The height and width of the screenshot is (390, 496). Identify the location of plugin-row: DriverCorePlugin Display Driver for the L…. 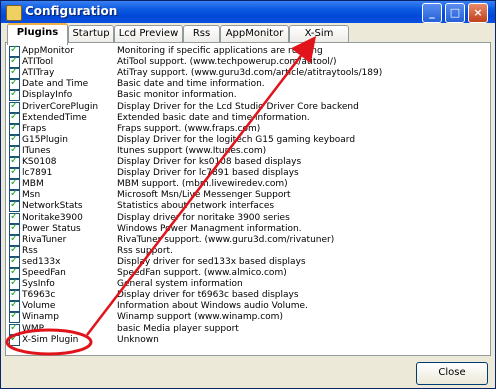
(246, 106).